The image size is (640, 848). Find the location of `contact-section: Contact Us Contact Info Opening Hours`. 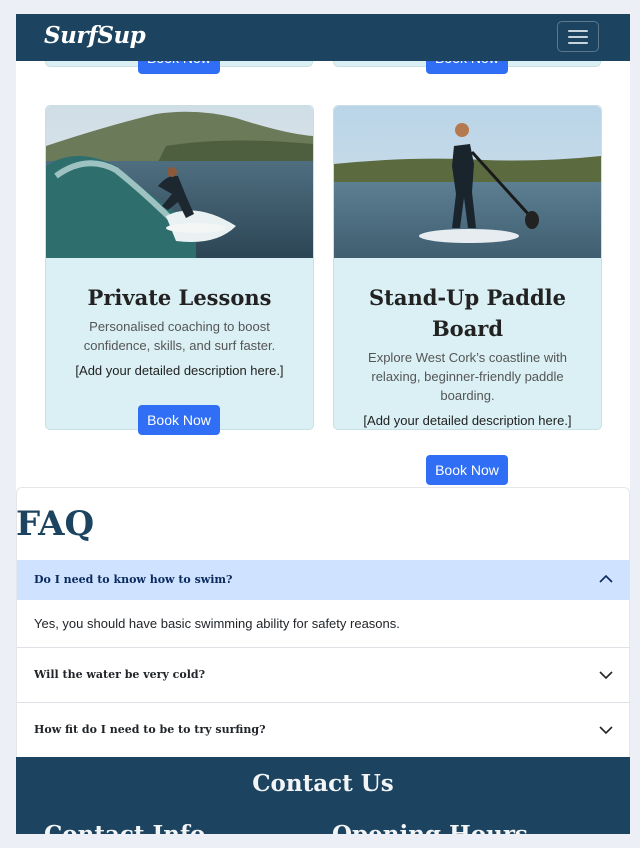

contact-section: Contact Us Contact Info Opening Hours is located at coordinates (323, 795).